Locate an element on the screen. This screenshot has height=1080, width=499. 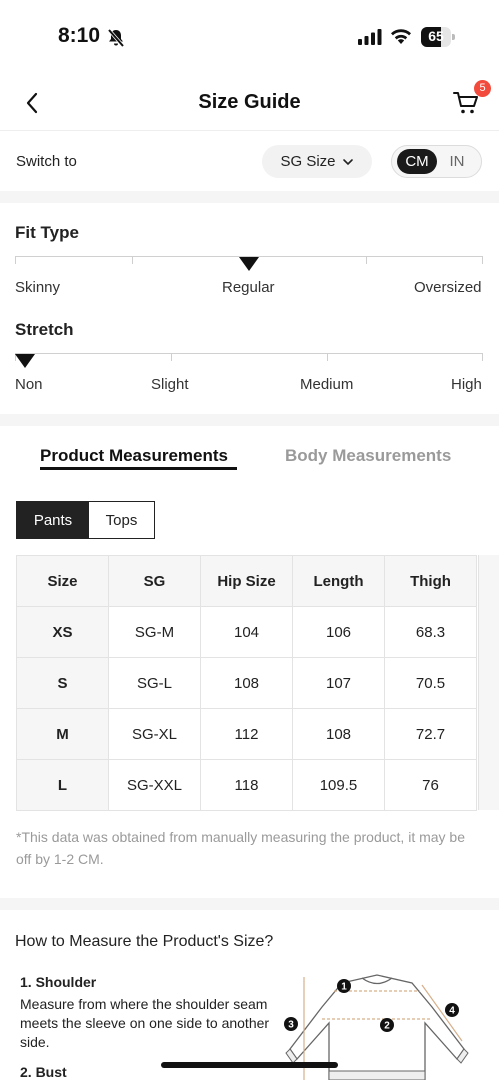
table-cell: SG-XXL is located at coordinates (154, 785).